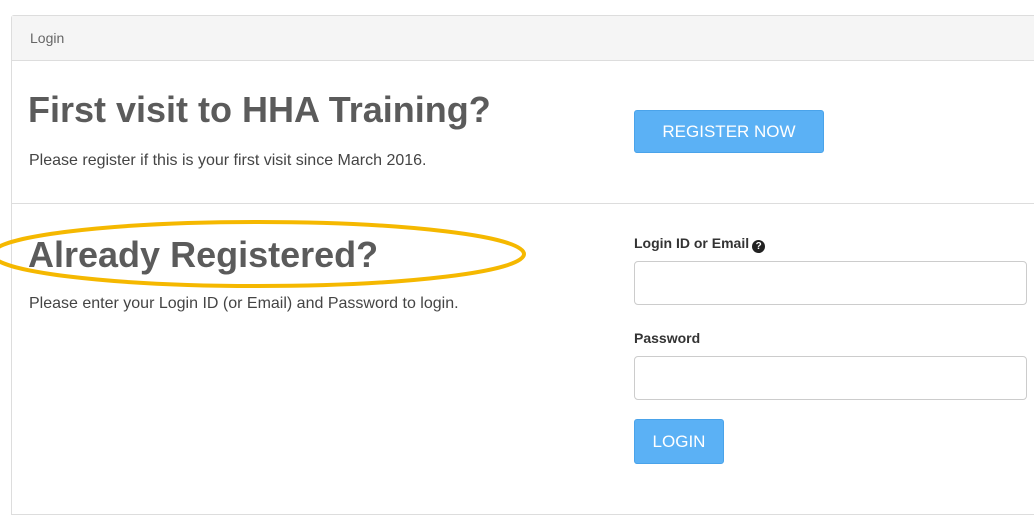 This screenshot has height=515, width=1034. I want to click on login-id-label: Login ID or Email, so click(692, 243).